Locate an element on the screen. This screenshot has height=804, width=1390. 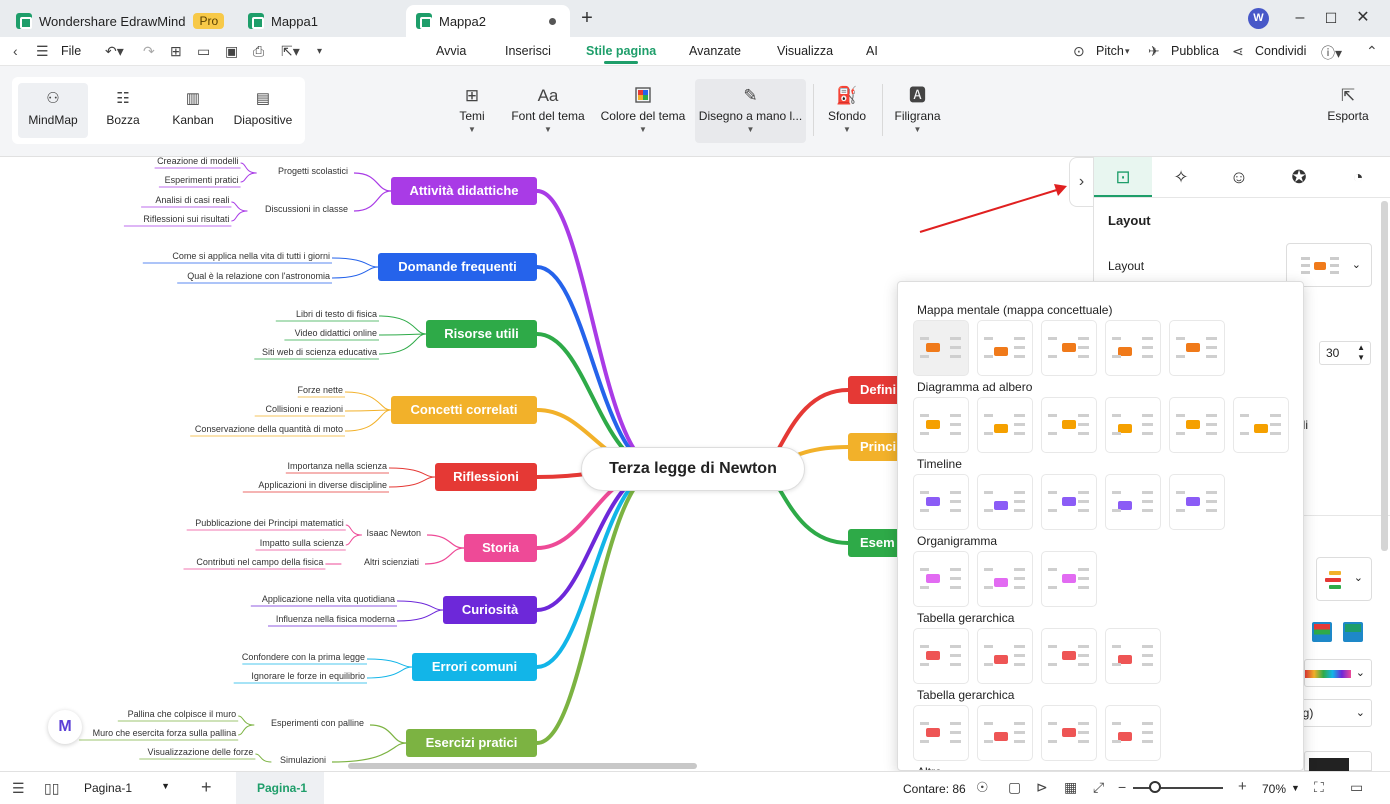
leaf-topic: Forze nette is located at coordinates (320, 390).